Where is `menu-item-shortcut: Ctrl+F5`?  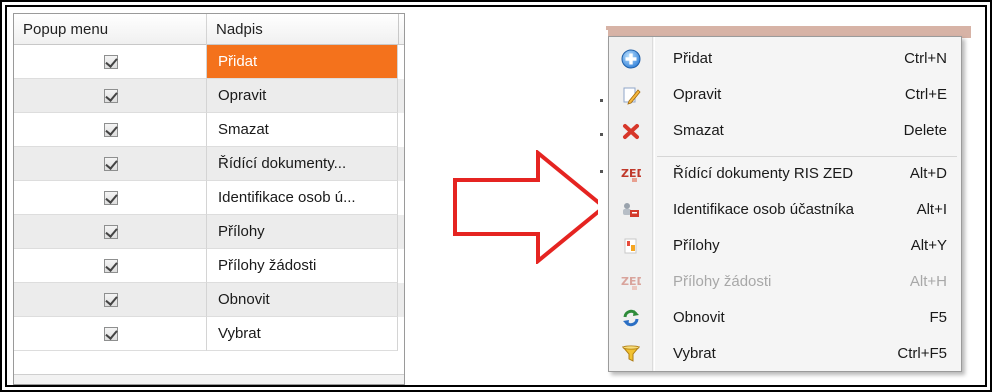
menu-item-shortcut: Ctrl+F5 is located at coordinates (922, 353).